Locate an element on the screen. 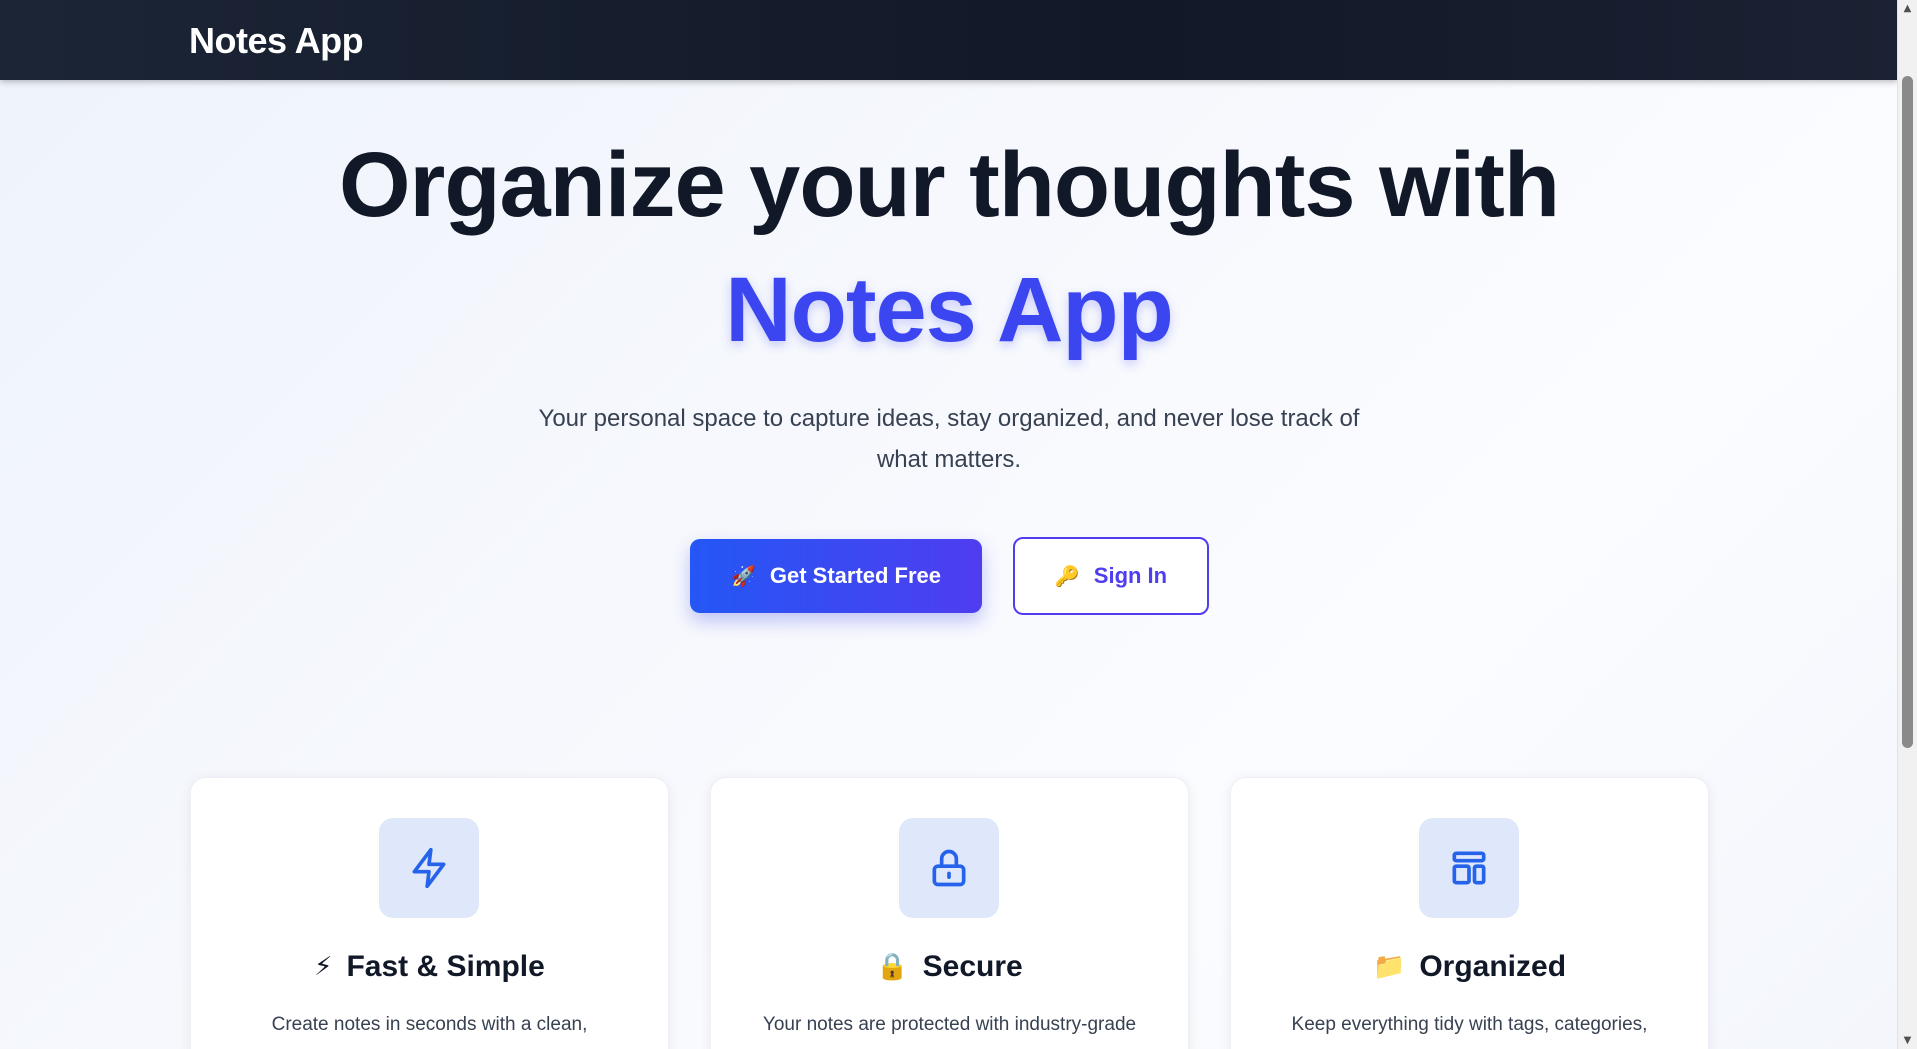 The width and height of the screenshot is (1917, 1049). key-icon: 🔑 is located at coordinates (1067, 576).